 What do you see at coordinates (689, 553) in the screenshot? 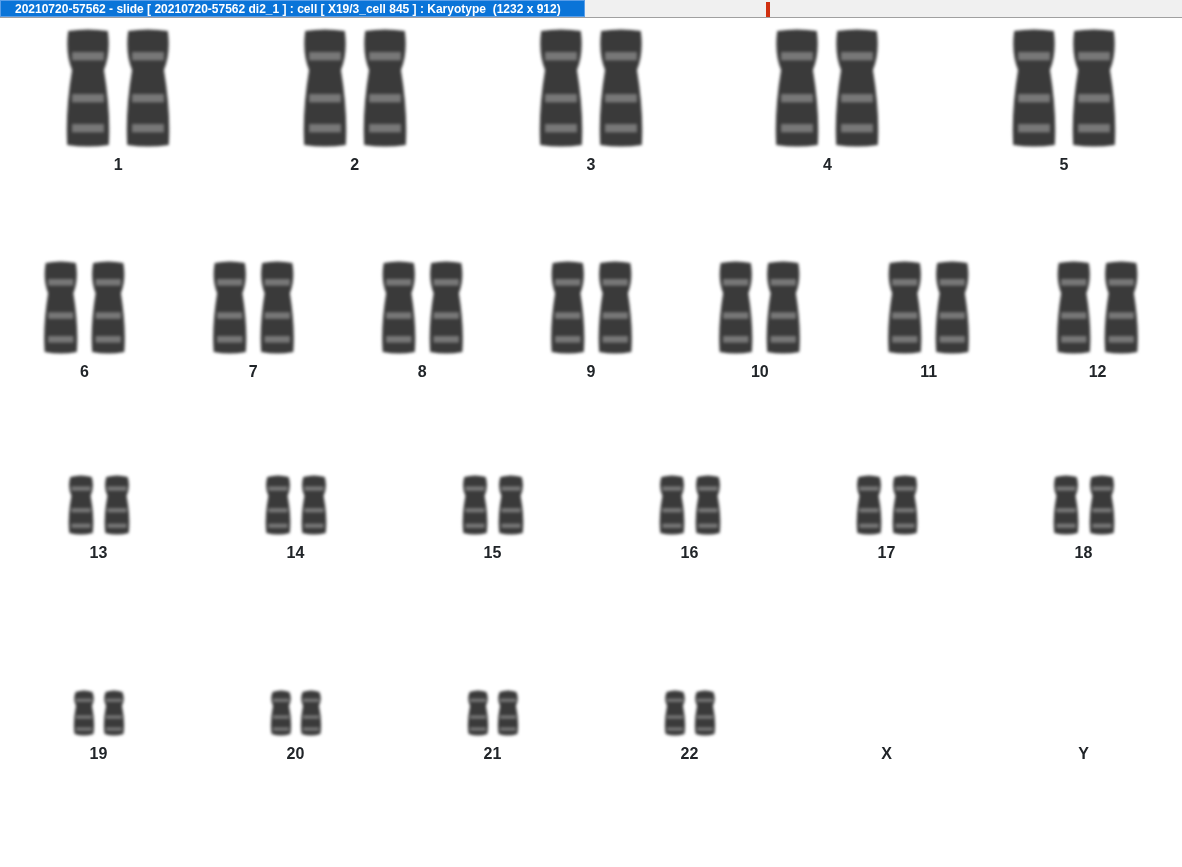
I see `chromosome-label: 16` at bounding box center [689, 553].